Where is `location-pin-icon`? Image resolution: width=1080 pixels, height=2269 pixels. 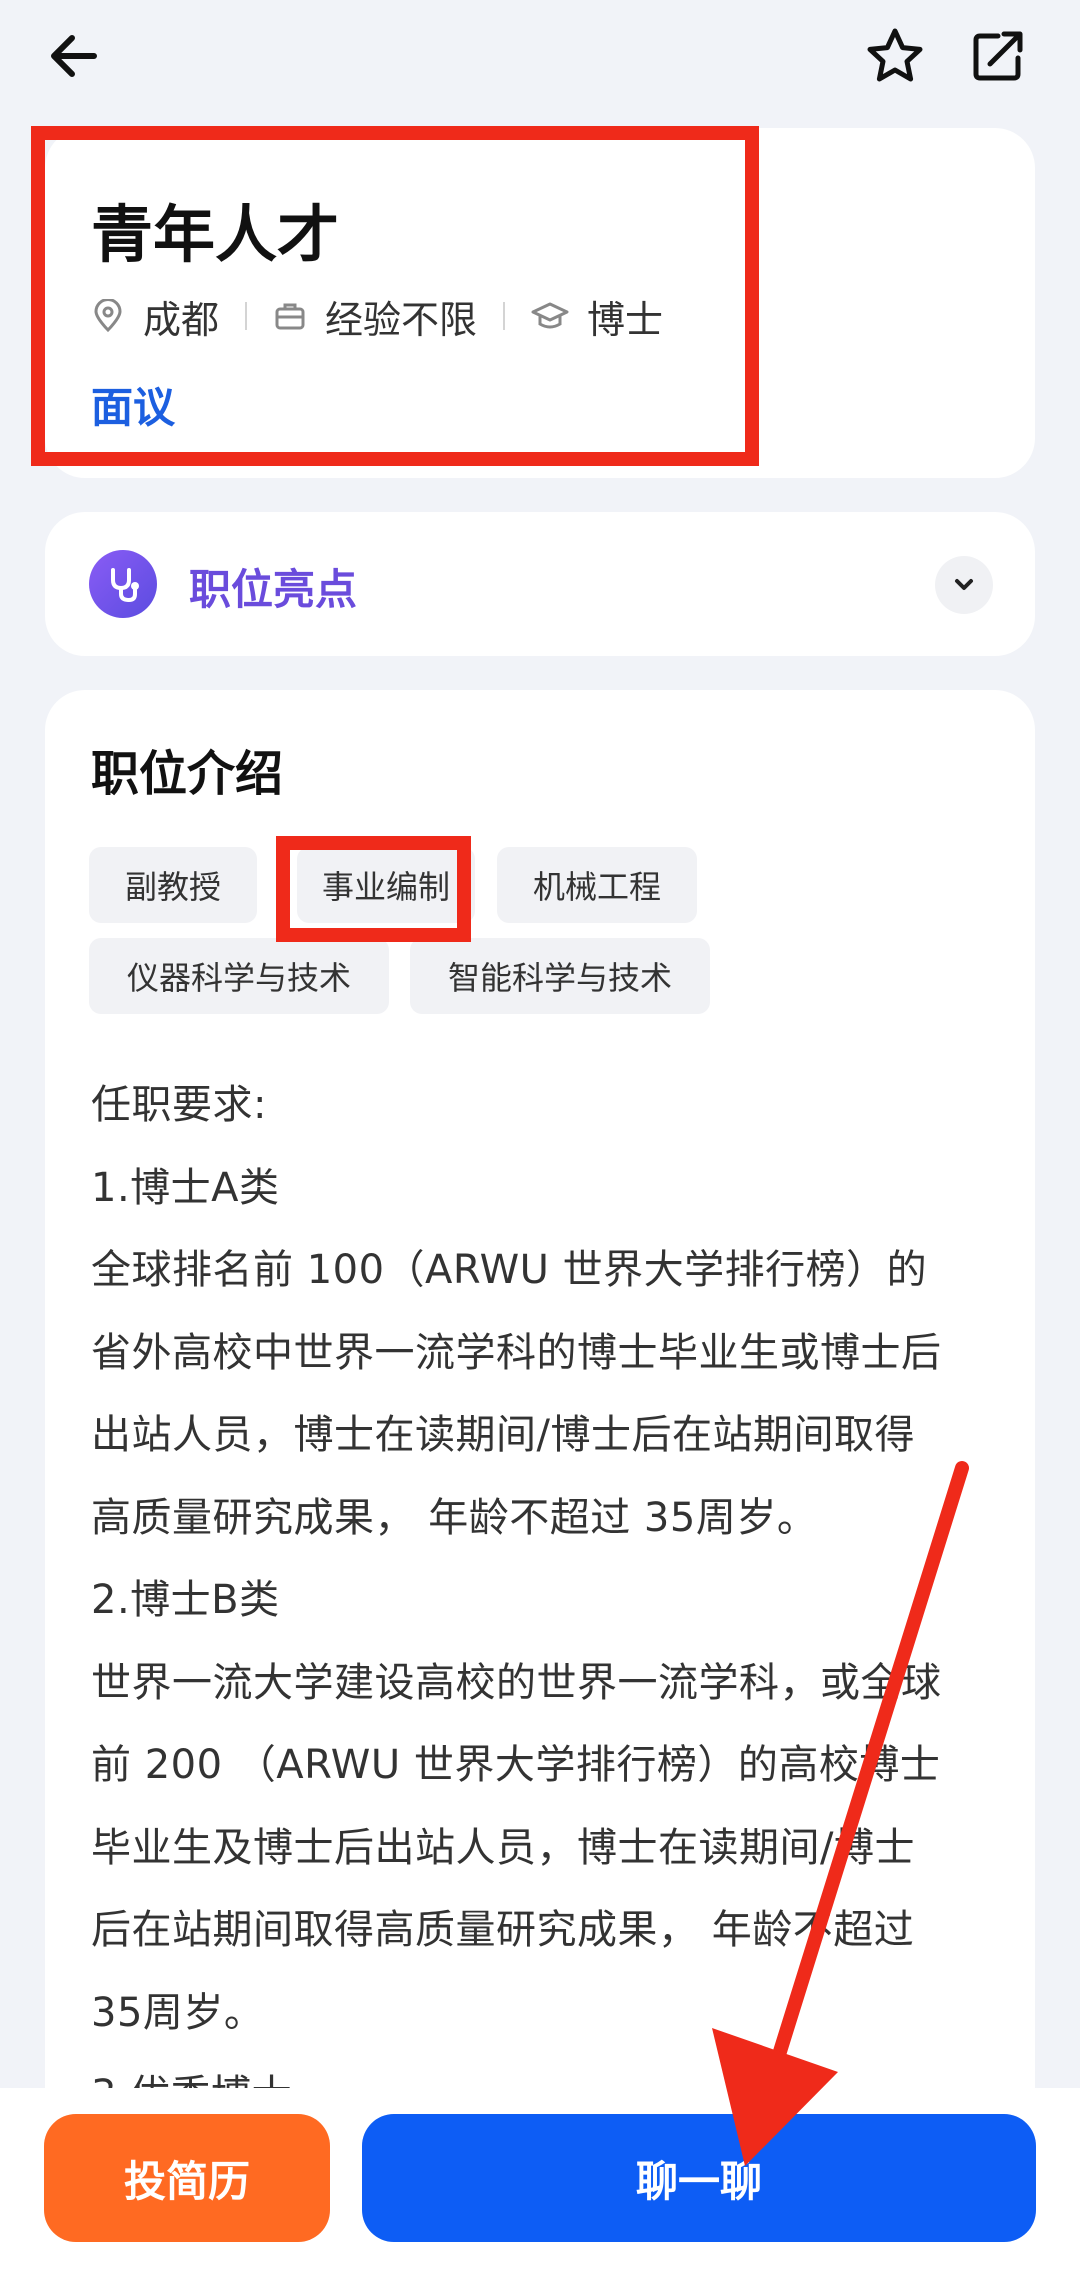 location-pin-icon is located at coordinates (108, 316).